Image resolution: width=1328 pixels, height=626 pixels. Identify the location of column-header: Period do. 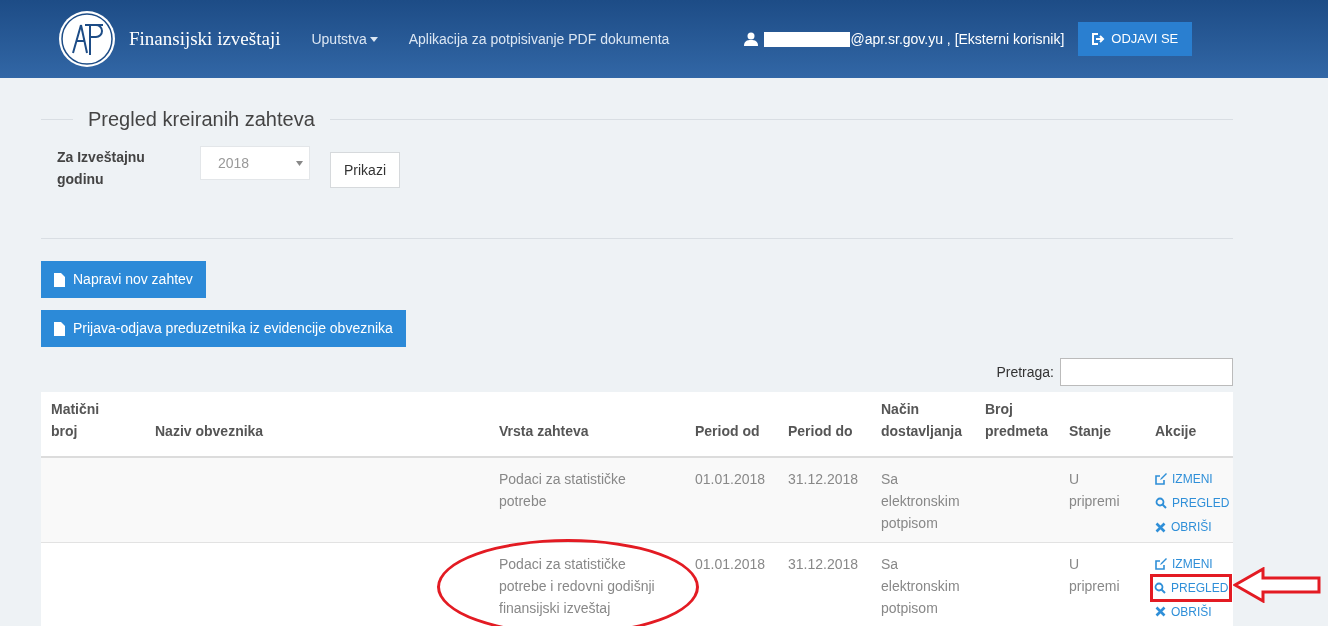
(820, 431).